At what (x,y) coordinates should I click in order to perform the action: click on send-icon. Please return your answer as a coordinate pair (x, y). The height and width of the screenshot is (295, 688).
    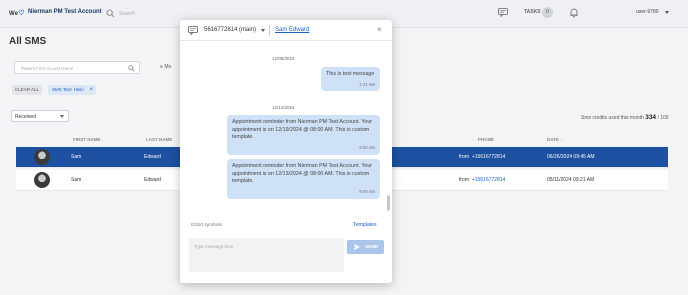
    Looking at the image, I should click on (357, 247).